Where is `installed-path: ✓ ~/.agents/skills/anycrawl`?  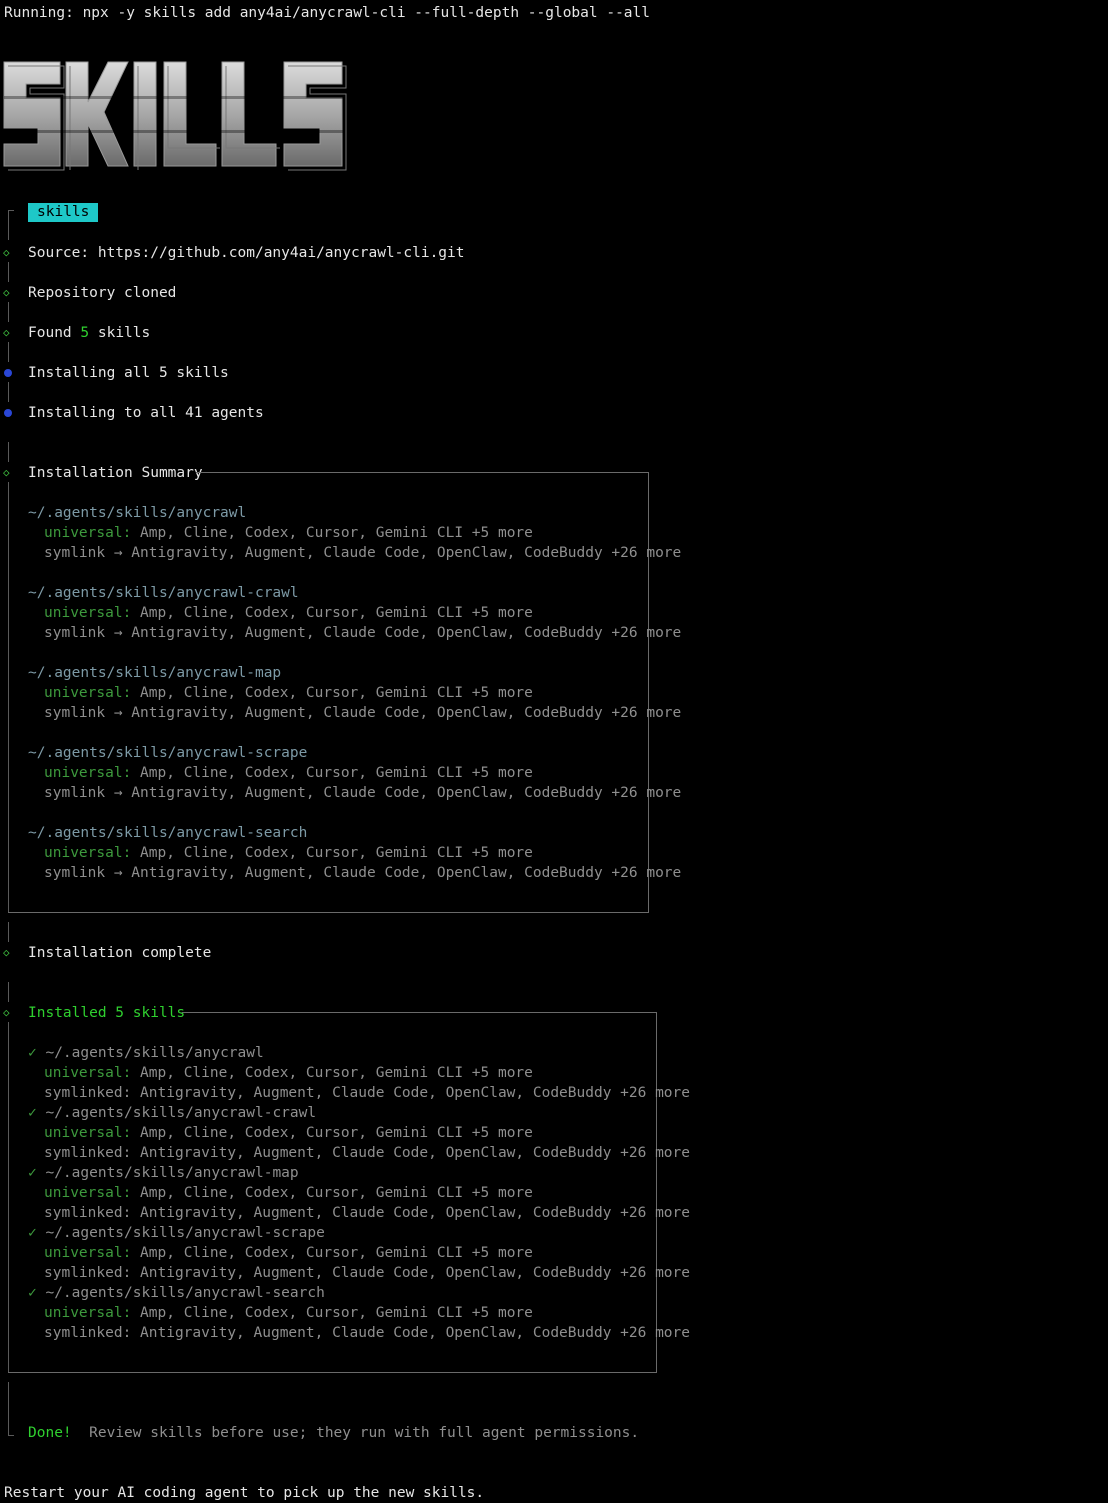 installed-path: ✓ ~/.agents/skills/anycrawl is located at coordinates (146, 1053).